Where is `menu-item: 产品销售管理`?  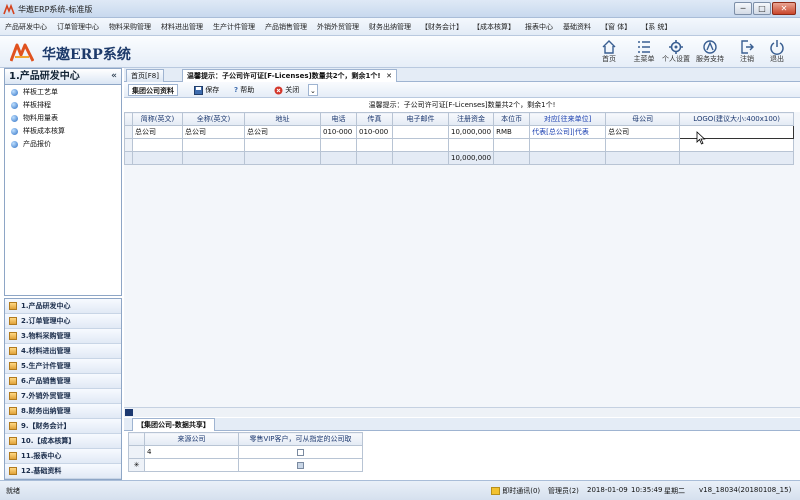
menu-item: 产品销售管理 is located at coordinates (286, 27).